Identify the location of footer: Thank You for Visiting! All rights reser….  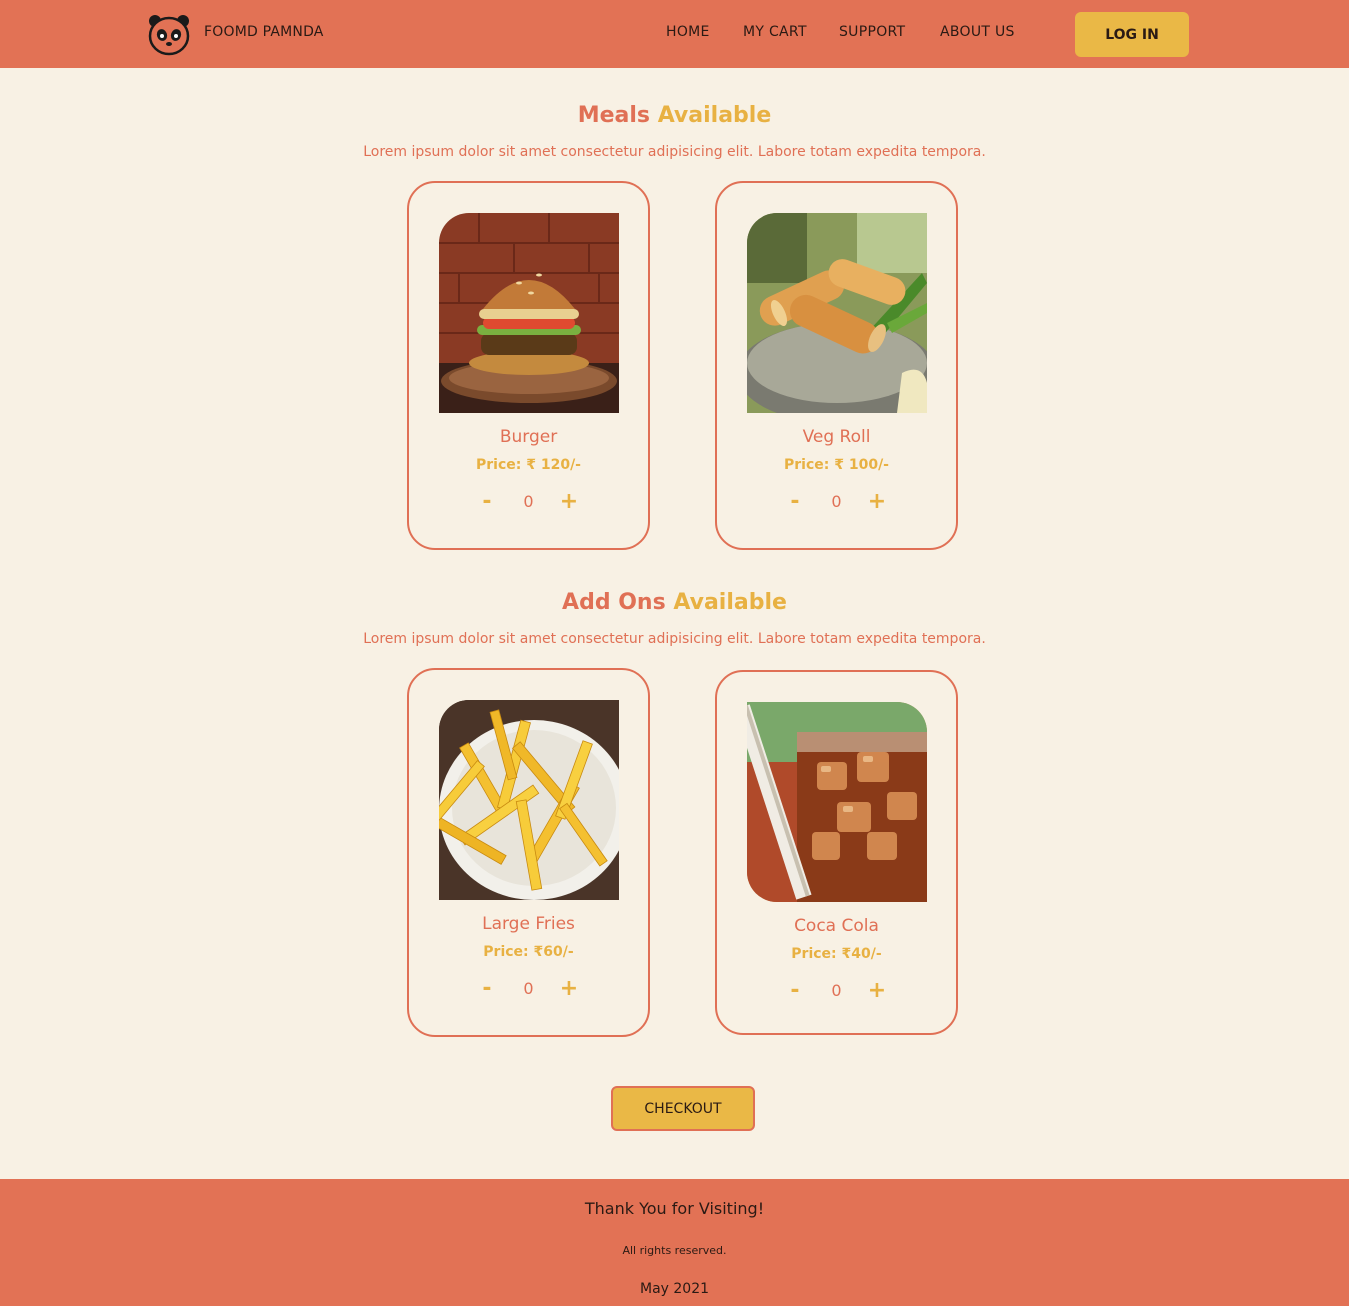
(674, 1242).